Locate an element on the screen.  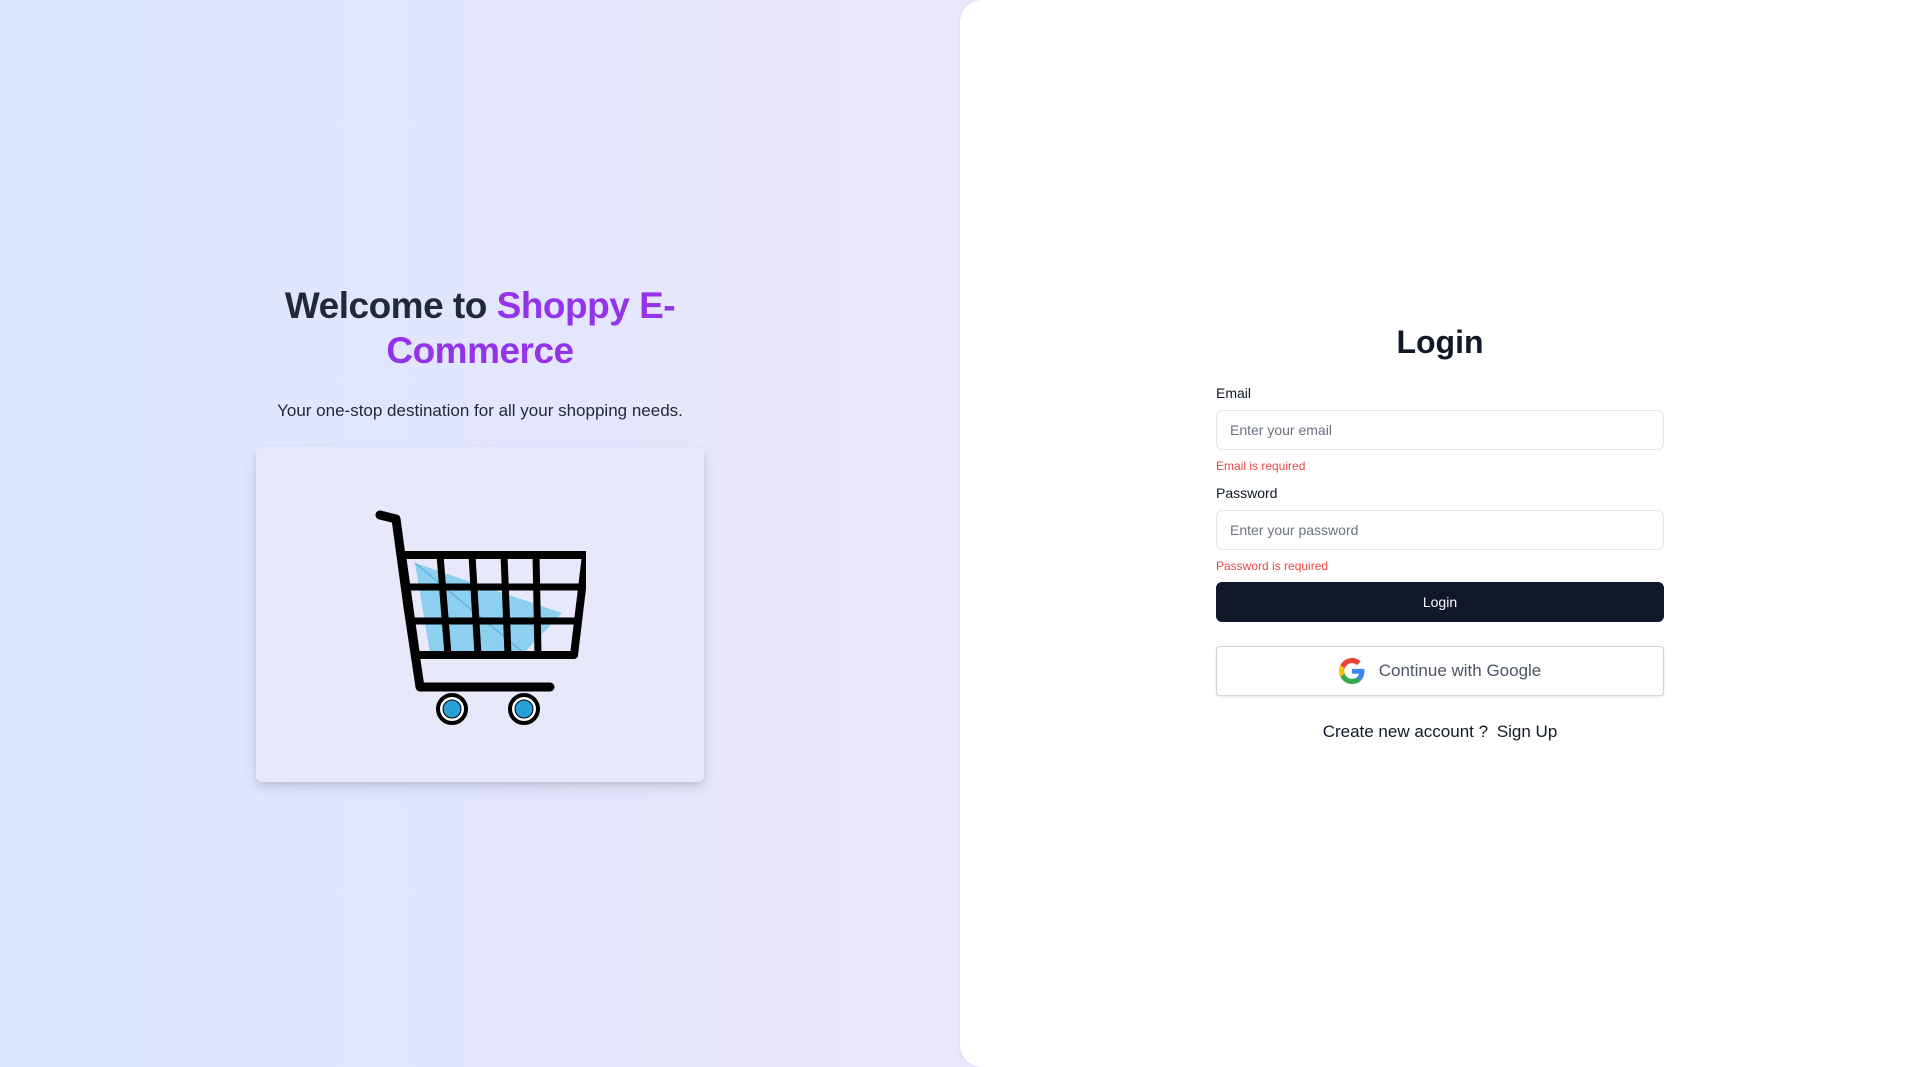
google-login-button: Continue with Google is located at coordinates (1440, 671).